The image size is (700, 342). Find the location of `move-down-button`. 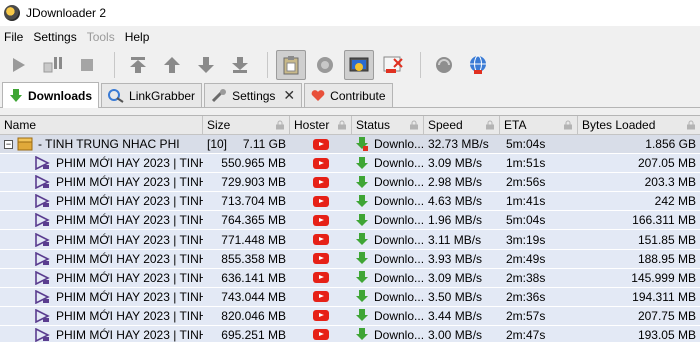

move-down-button is located at coordinates (206, 65).